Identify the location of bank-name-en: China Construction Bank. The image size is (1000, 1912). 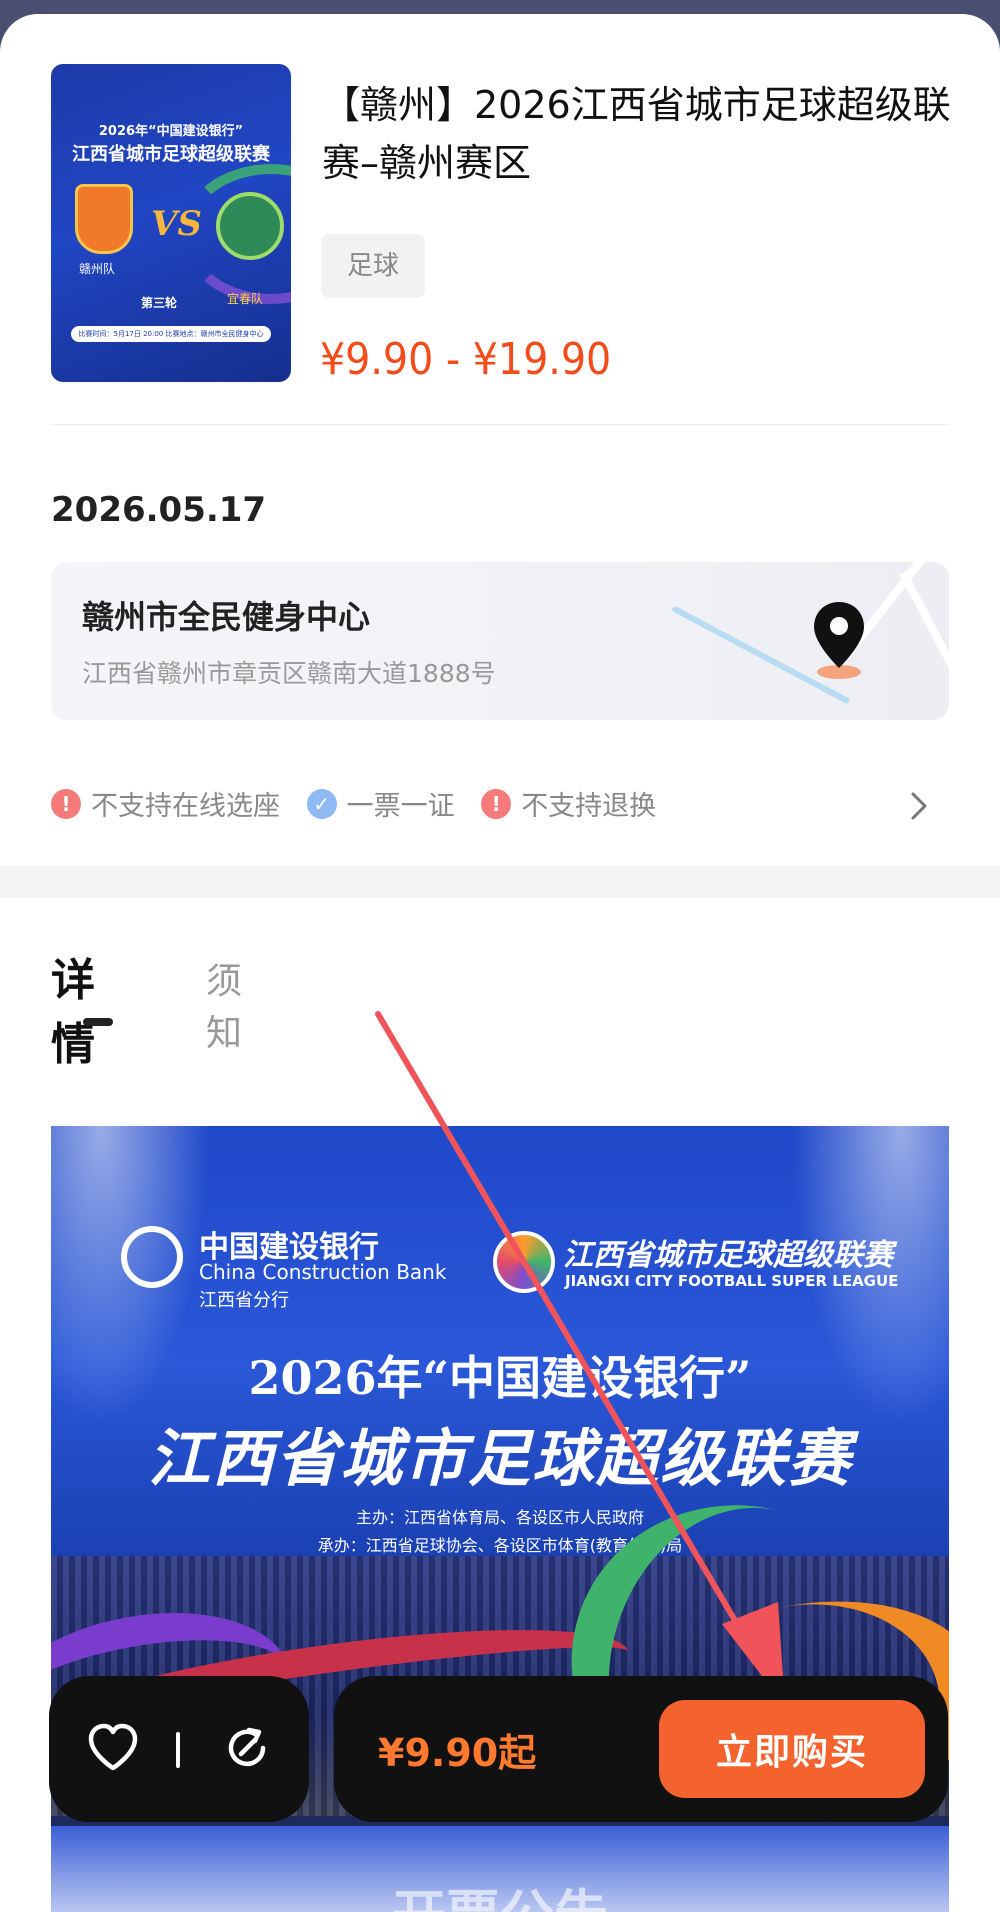
(323, 1272).